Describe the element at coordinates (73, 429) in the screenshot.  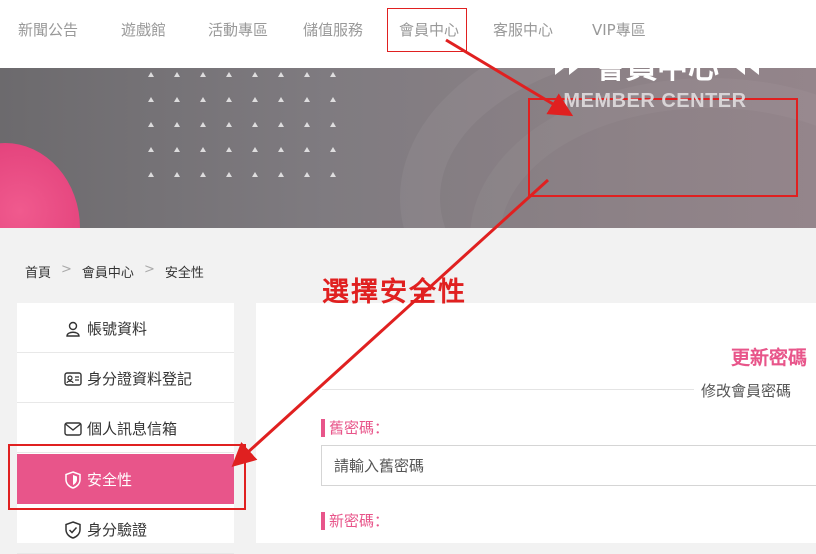
I see `mail-icon` at that location.